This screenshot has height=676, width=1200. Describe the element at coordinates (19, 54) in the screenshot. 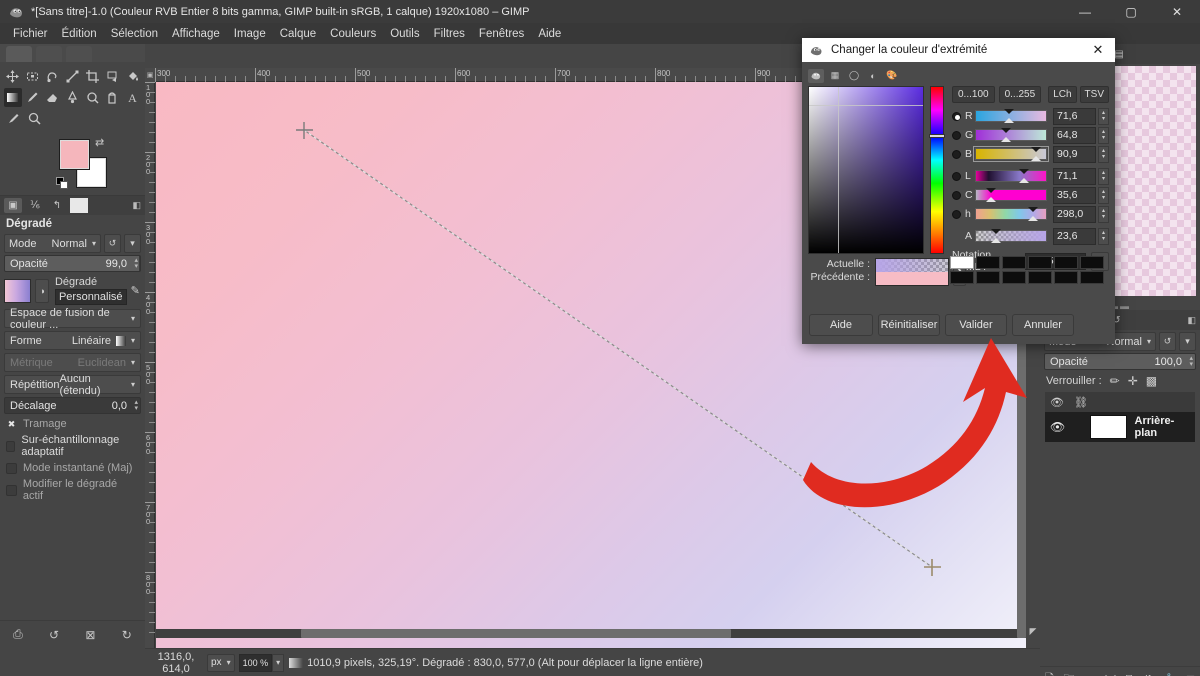

I see `toolbox-tab` at that location.